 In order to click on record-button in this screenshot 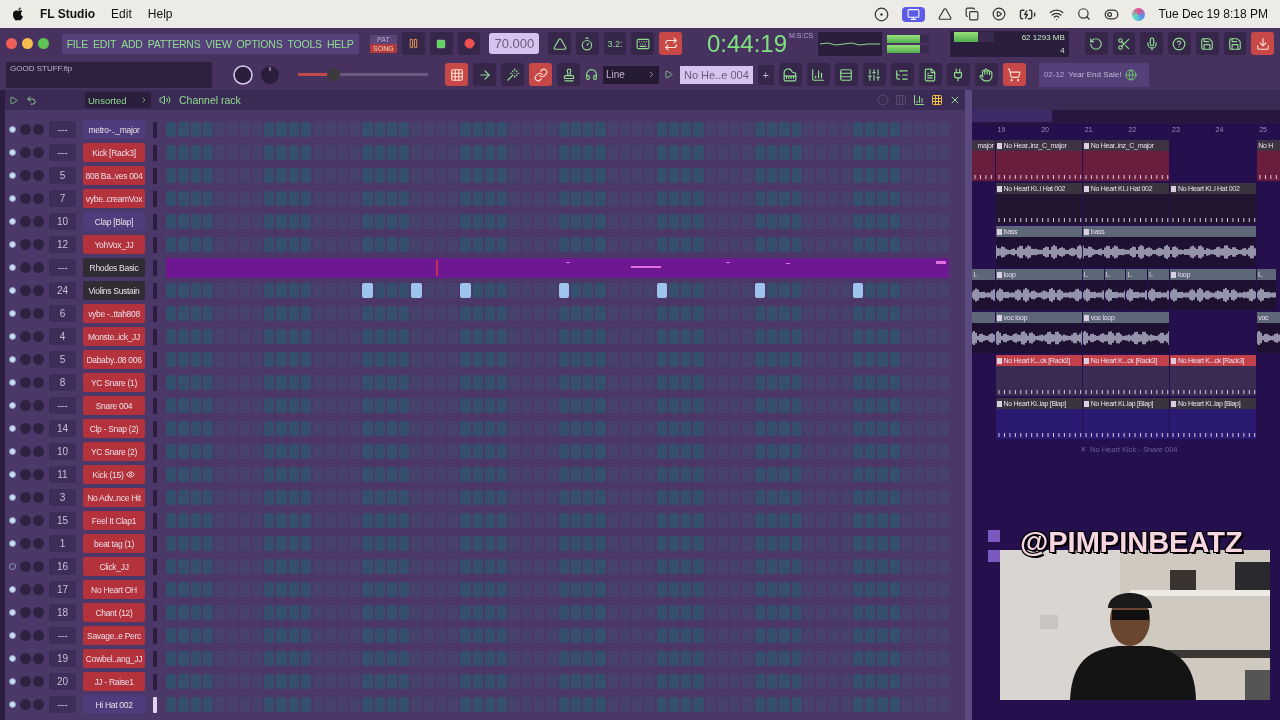, I will do `click(469, 43)`.